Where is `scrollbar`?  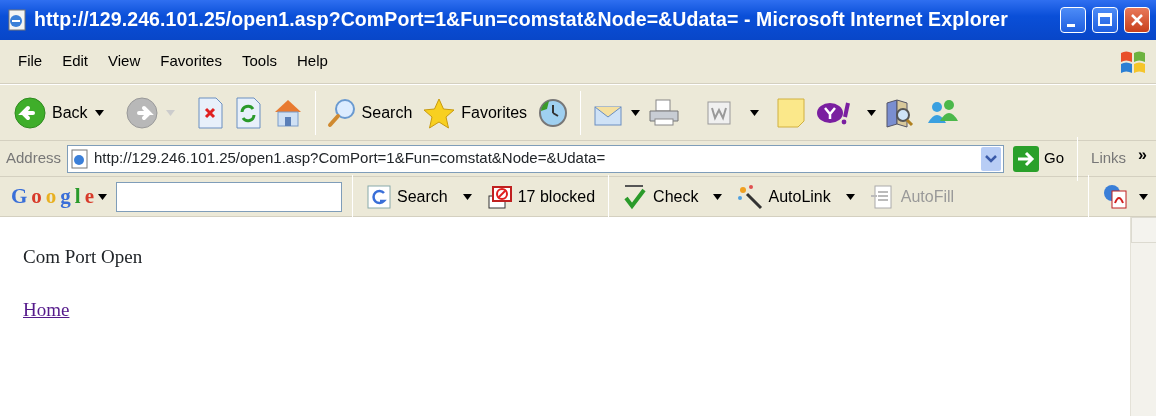
scrollbar is located at coordinates (1143, 316).